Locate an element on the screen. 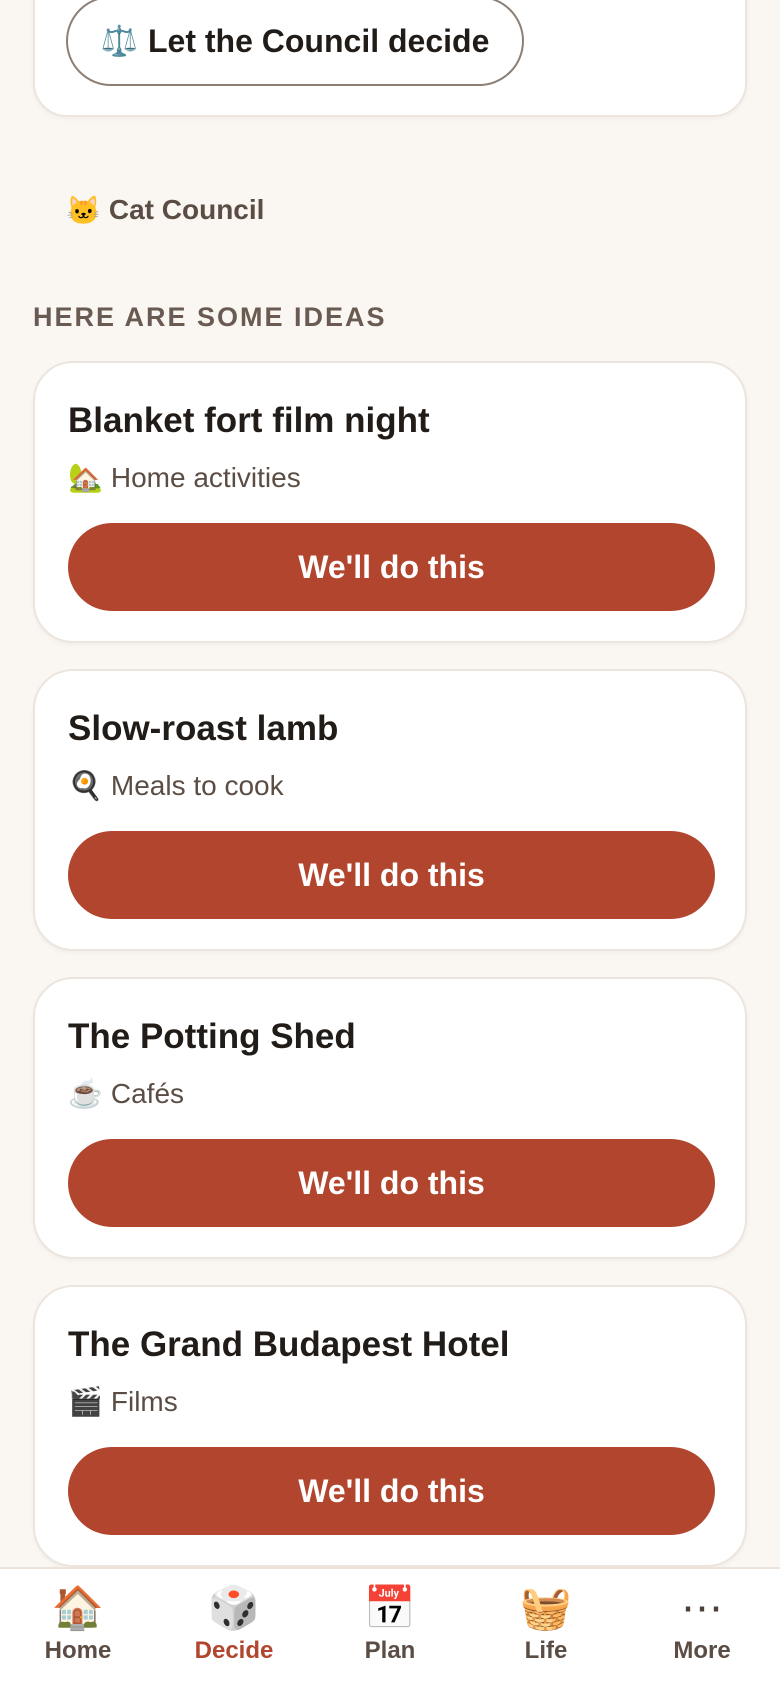 Image resolution: width=780 pixels, height=1688 pixels. nav-label: Life is located at coordinates (546, 1650).